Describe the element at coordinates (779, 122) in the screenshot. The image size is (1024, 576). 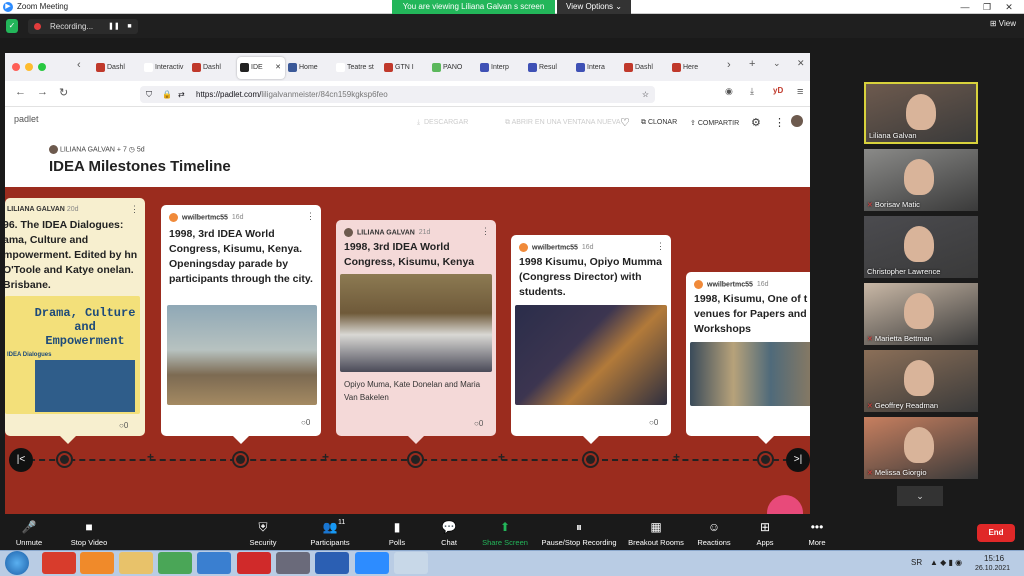
I see `more-options-icon: ⋮` at that location.